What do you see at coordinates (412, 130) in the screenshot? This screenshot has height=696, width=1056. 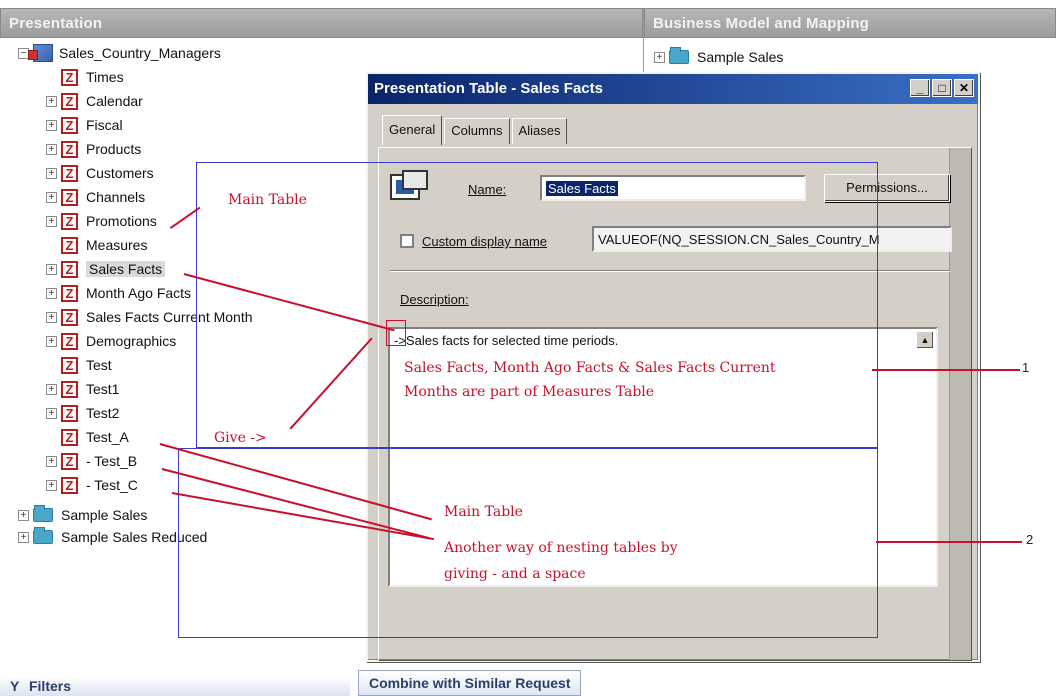 I see `tab-general: General` at bounding box center [412, 130].